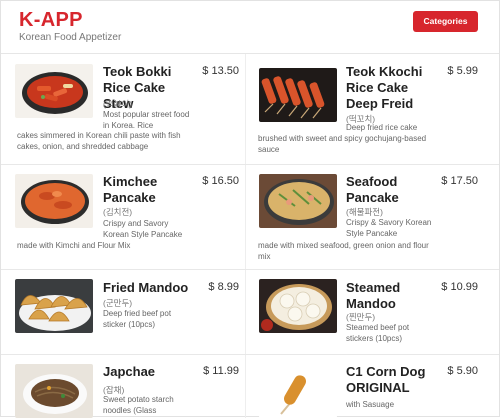 The image size is (500, 418). I want to click on item-name: Kimchee Pancake, so click(130, 189).